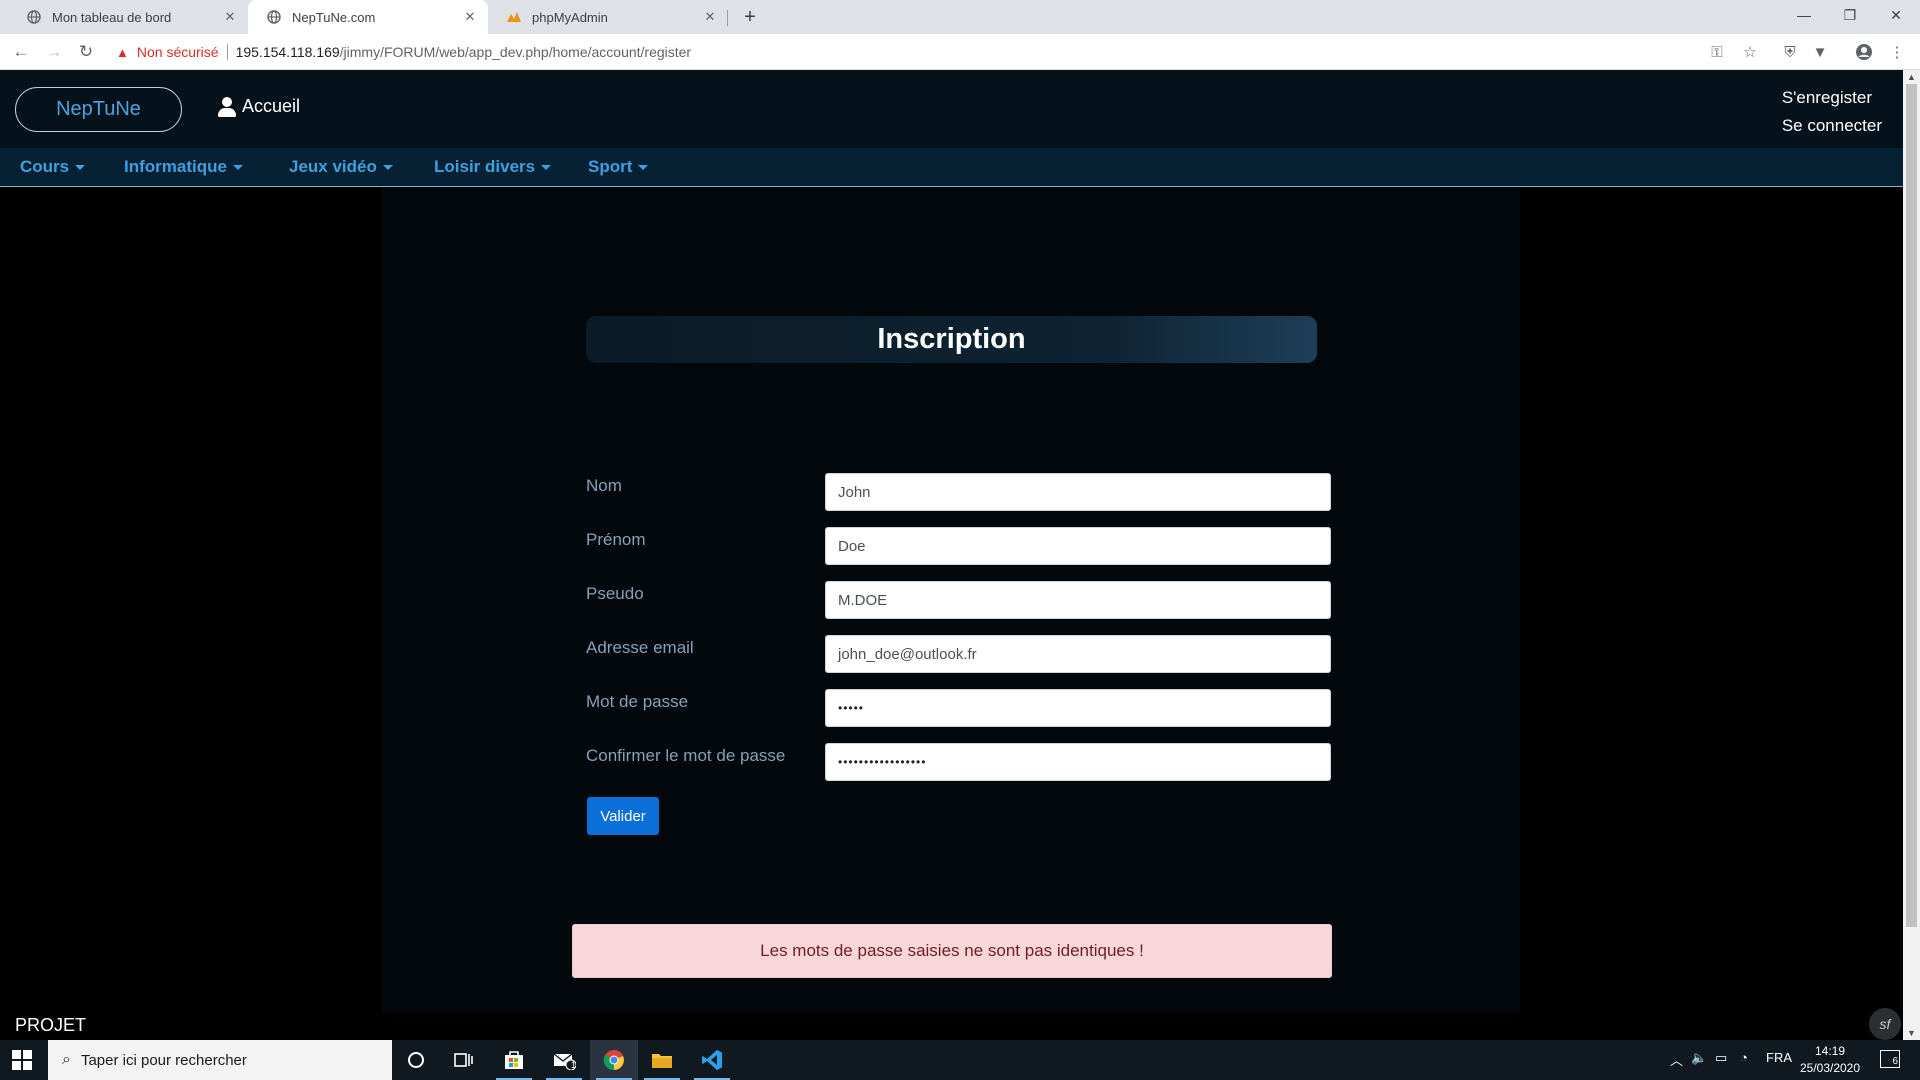  I want to click on label-password: Mot de passe, so click(637, 701).